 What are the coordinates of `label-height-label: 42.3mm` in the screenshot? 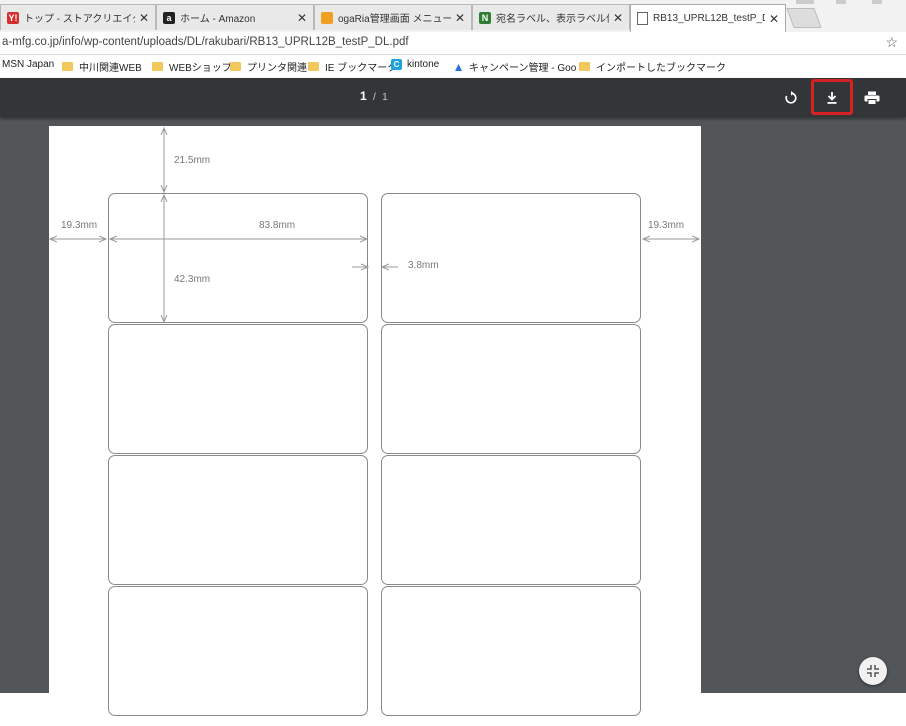 It's located at (192, 279).